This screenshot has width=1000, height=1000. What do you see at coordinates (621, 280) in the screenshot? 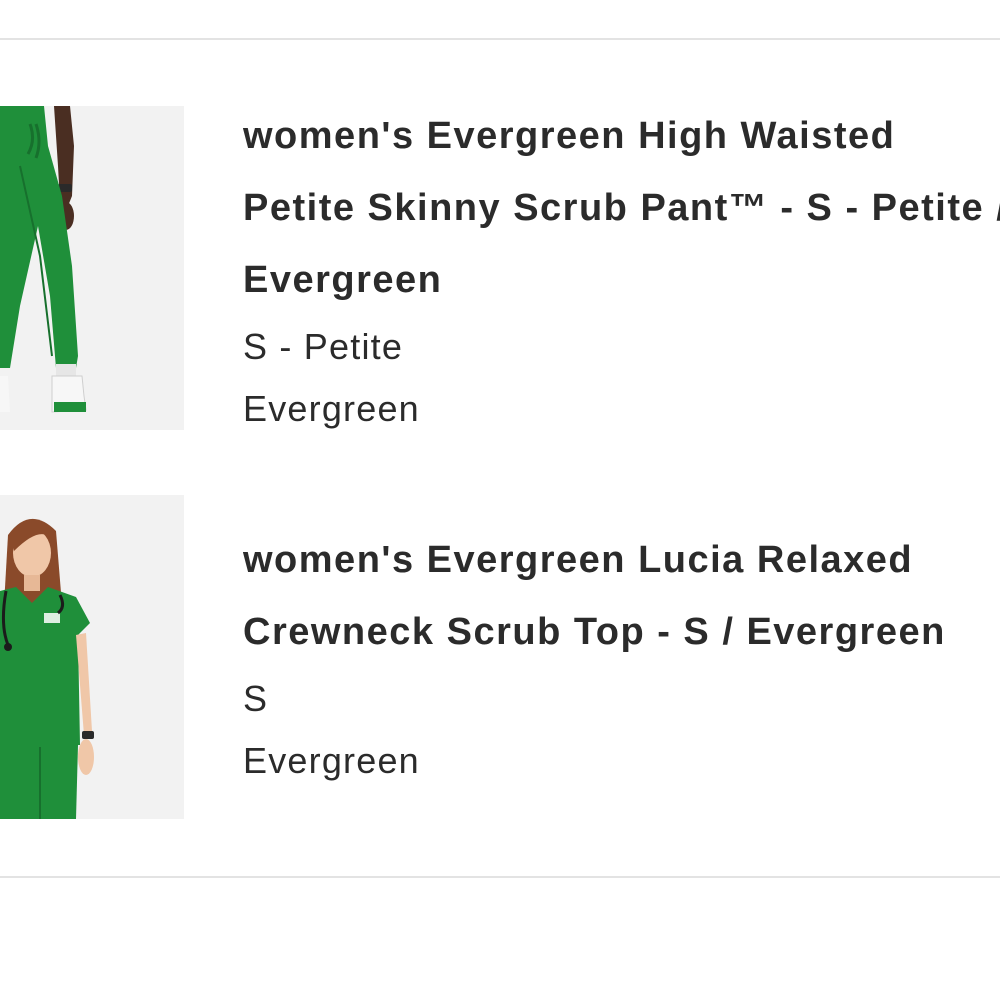
I see `product-title-line: Evergreen` at bounding box center [621, 280].